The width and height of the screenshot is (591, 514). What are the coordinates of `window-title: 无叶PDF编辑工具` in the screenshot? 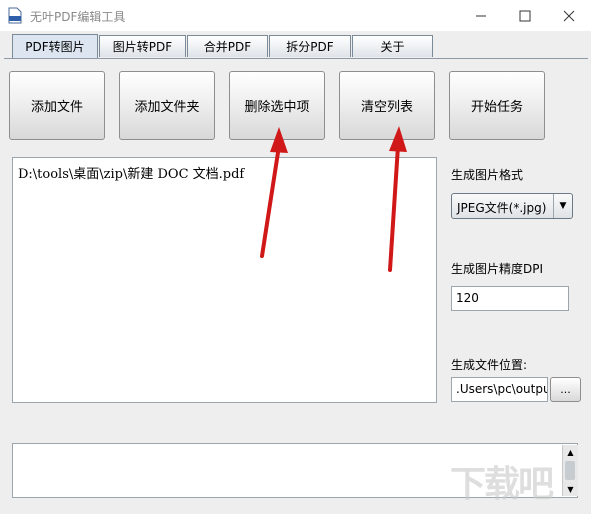 It's located at (78, 17).